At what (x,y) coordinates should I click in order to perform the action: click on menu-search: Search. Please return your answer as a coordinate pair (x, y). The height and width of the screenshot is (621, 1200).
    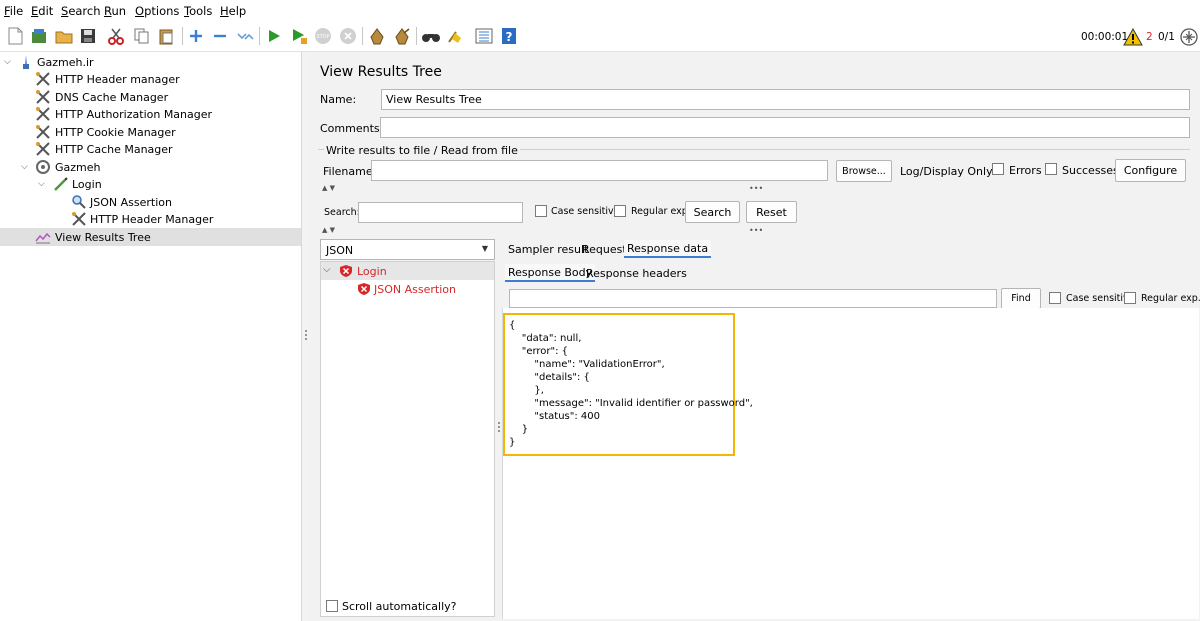
    Looking at the image, I should click on (81, 11).